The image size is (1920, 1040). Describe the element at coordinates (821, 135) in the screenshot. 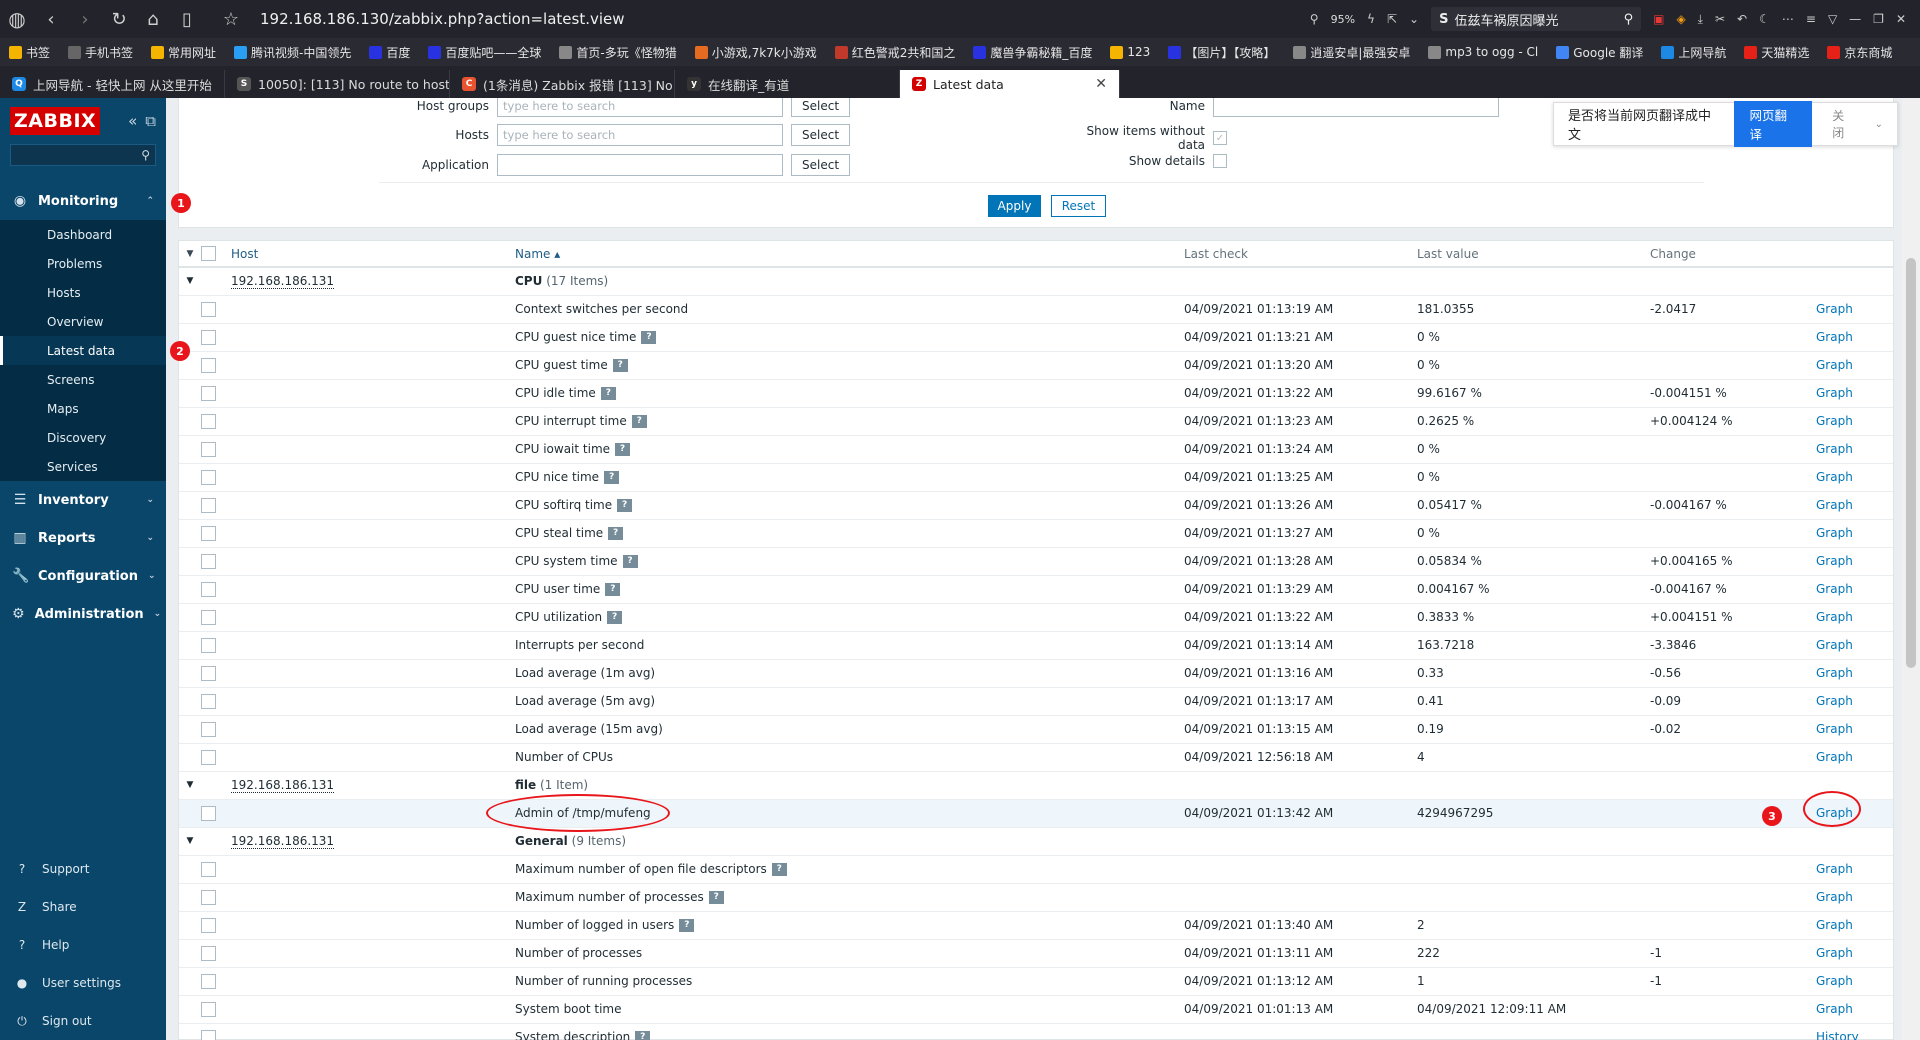

I see `hosts-select-button: Select` at that location.